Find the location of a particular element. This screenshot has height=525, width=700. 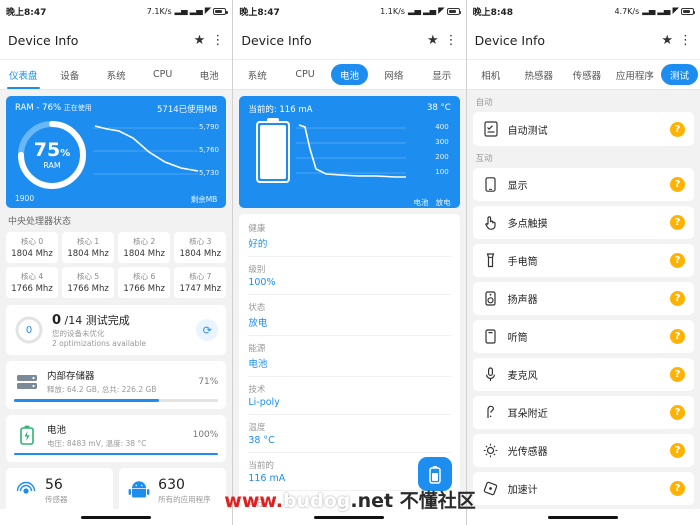

core-name: 核心 0 is located at coordinates (32, 241).